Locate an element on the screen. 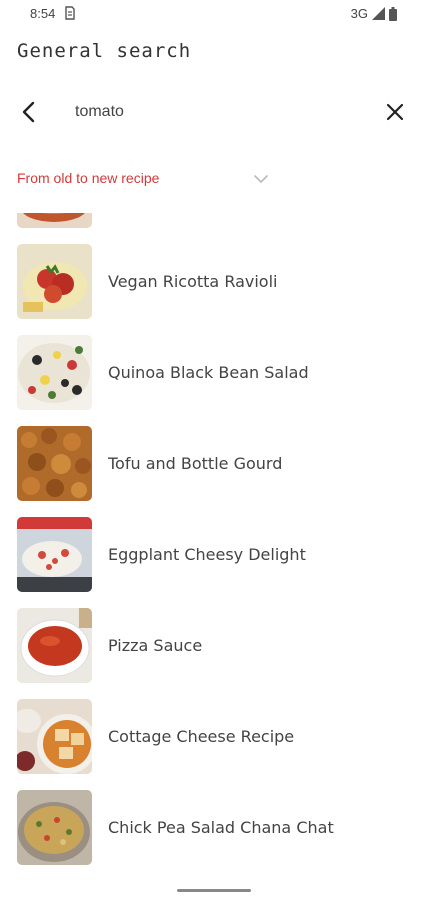 The height and width of the screenshot is (900, 427). search-input is located at coordinates (220, 112).